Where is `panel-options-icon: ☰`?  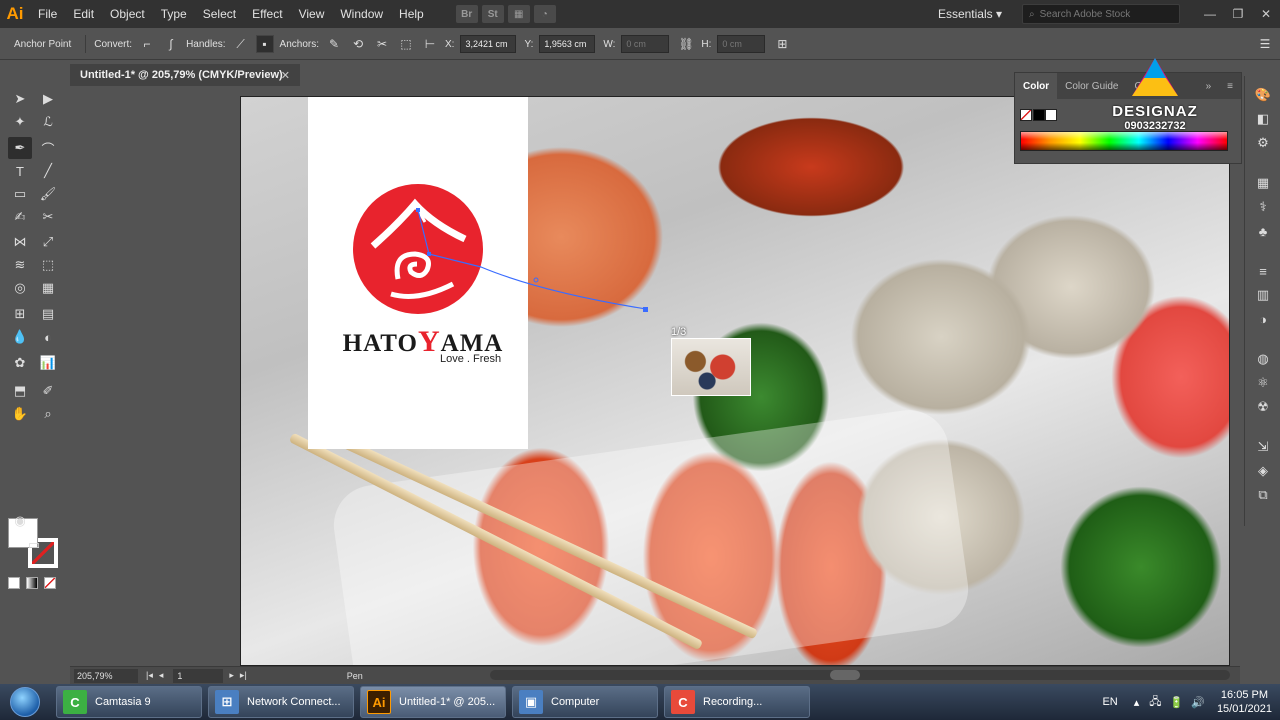
panel-options-icon: ☰ is located at coordinates (1265, 44).